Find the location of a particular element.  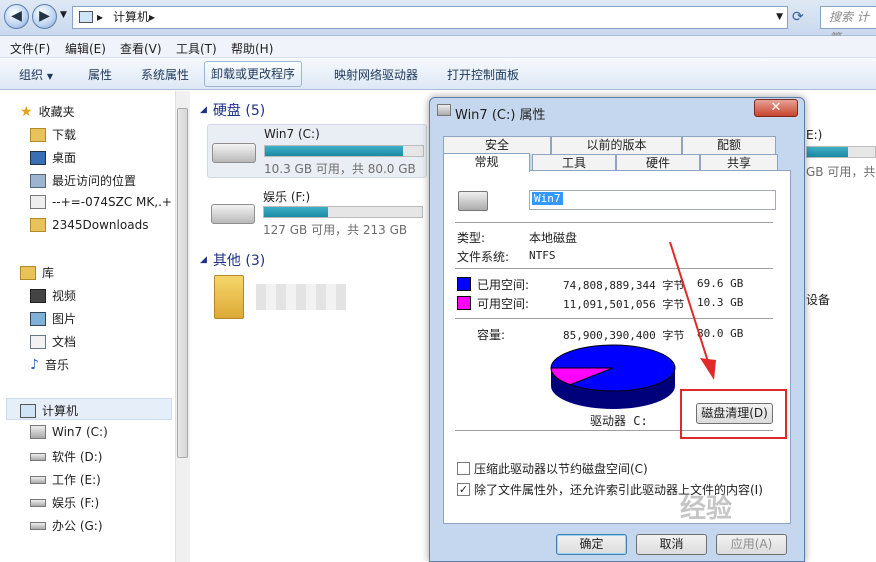

blurred-item-label is located at coordinates (301, 297).